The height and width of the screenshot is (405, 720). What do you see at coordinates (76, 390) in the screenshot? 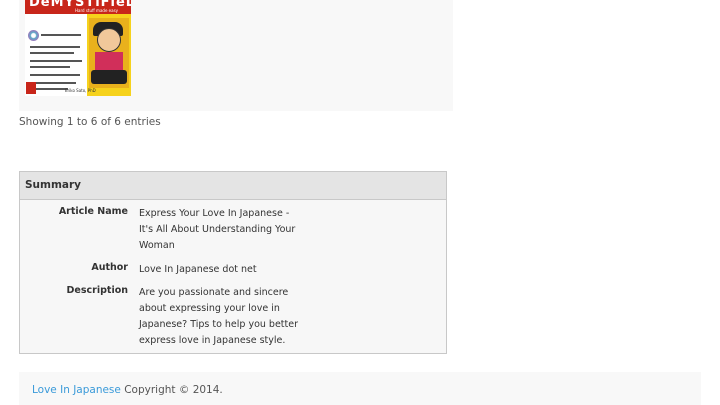
I see `footer-site-link: Love In Japanese` at bounding box center [76, 390].